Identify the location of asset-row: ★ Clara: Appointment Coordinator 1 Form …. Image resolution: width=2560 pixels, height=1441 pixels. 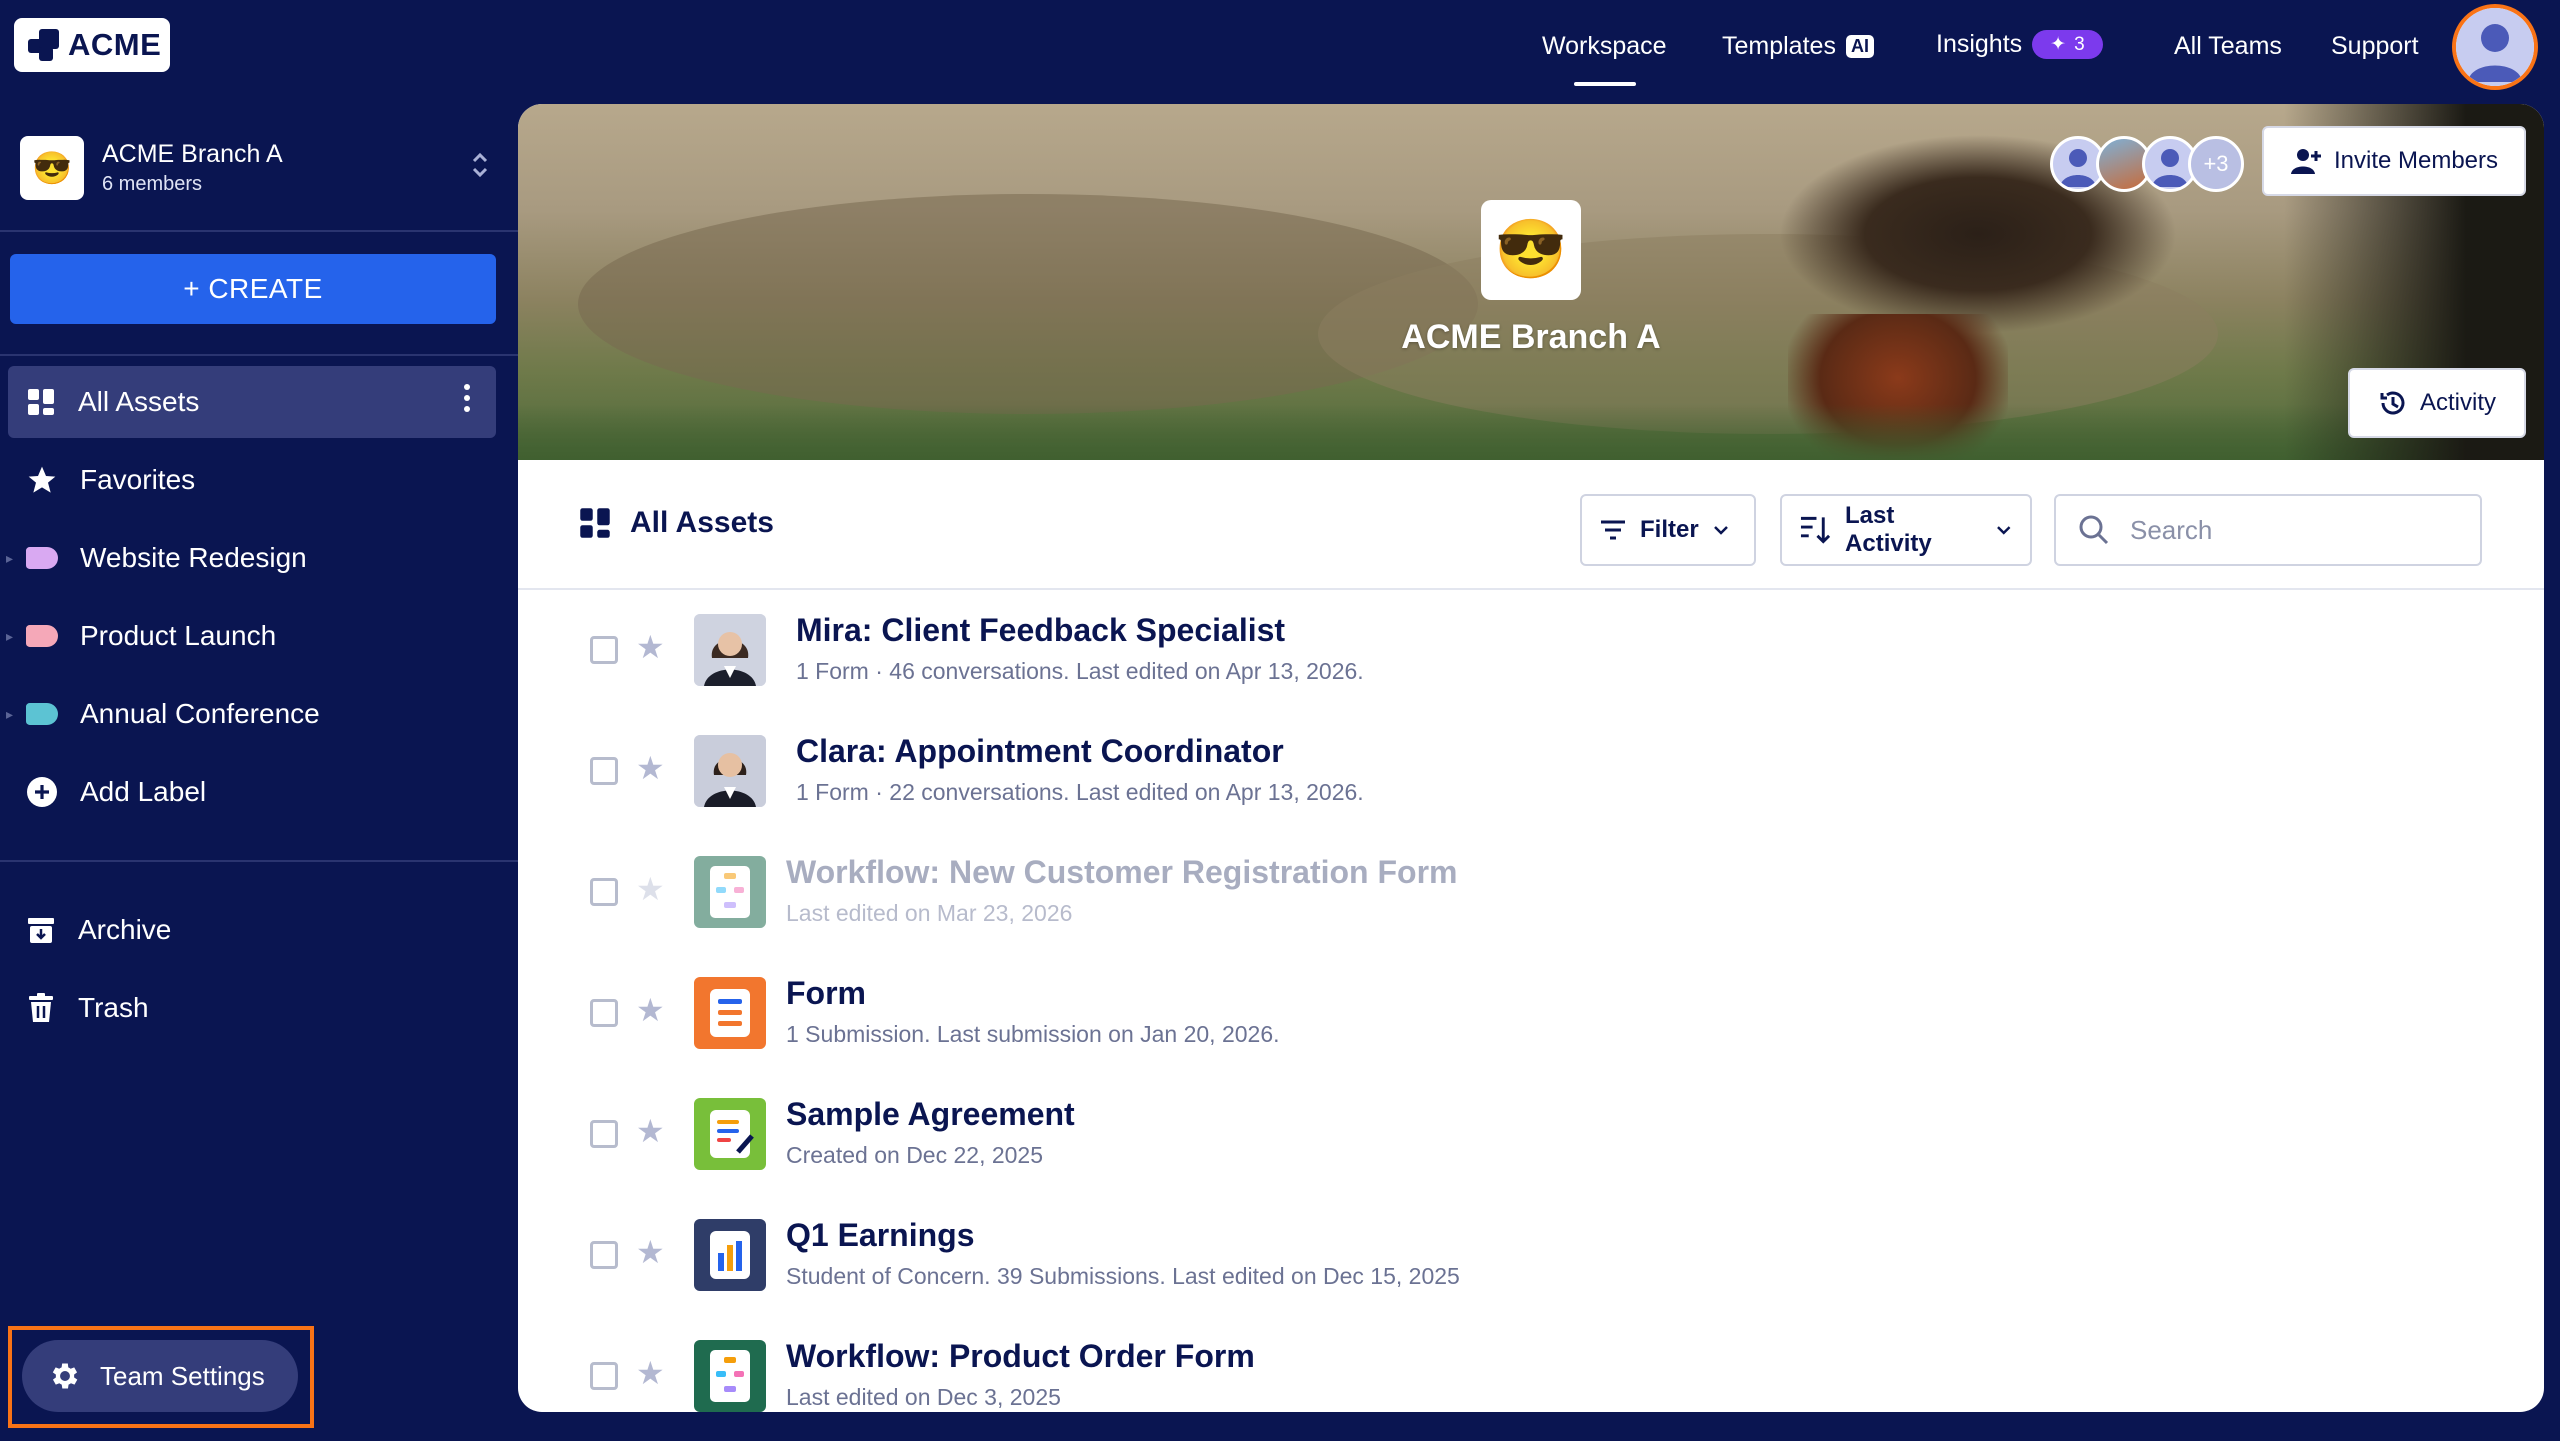
(1531, 771).